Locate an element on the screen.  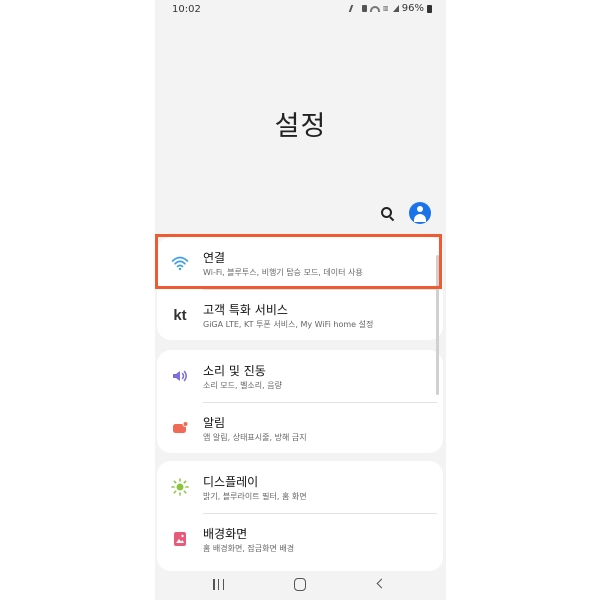
settings-item-title: 소리 및 진동 is located at coordinates (234, 371).